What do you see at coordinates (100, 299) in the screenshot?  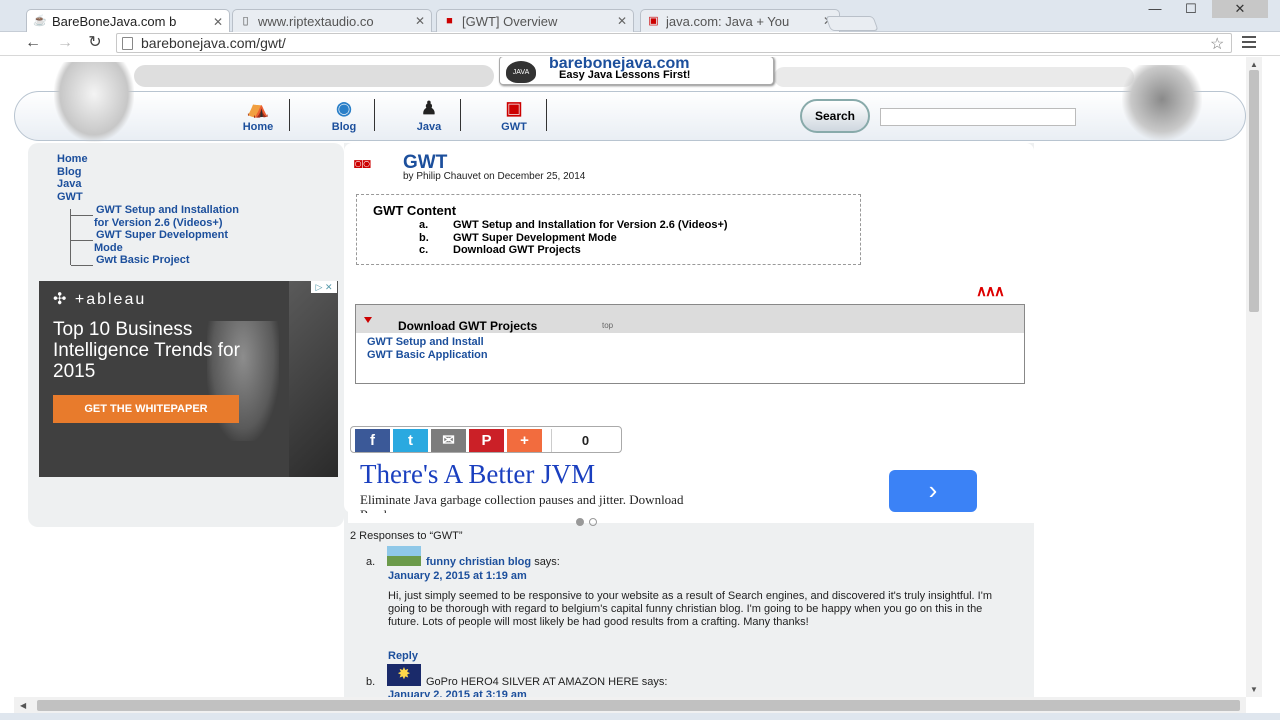 I see `tableau-logo: ✣ +ableau` at bounding box center [100, 299].